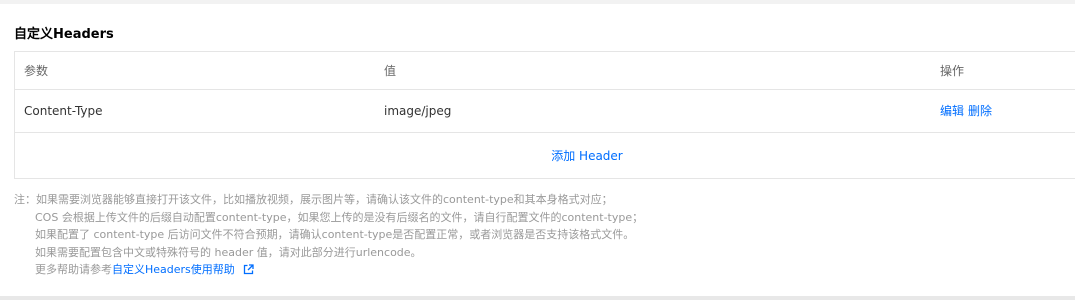 The image size is (1075, 300). I want to click on bottom-divider, so click(537, 298).